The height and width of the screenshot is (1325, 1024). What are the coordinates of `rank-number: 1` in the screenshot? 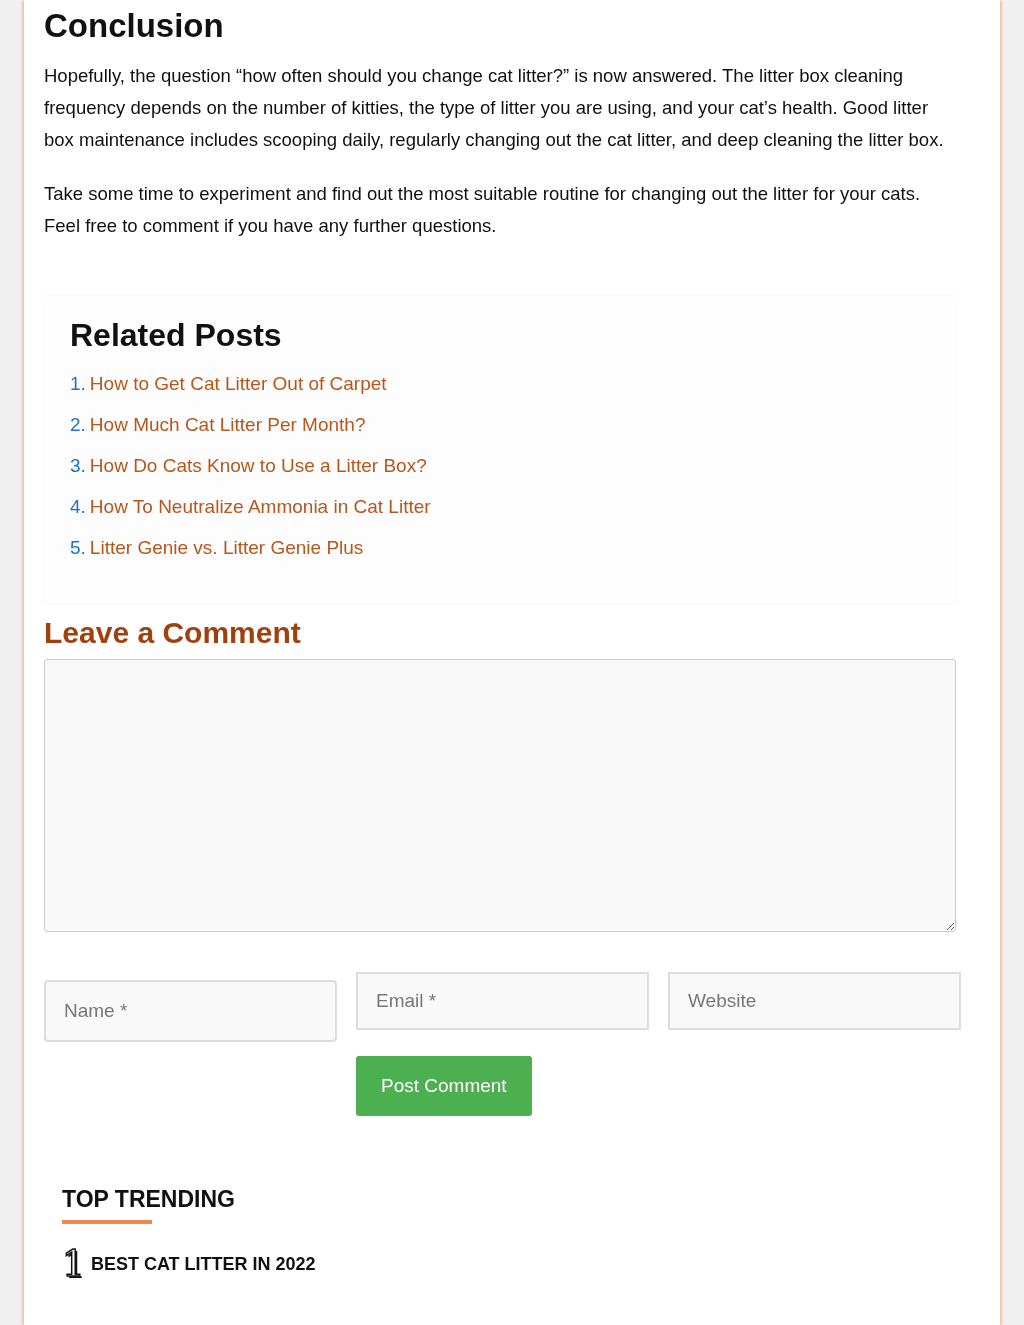 It's located at (73, 1264).